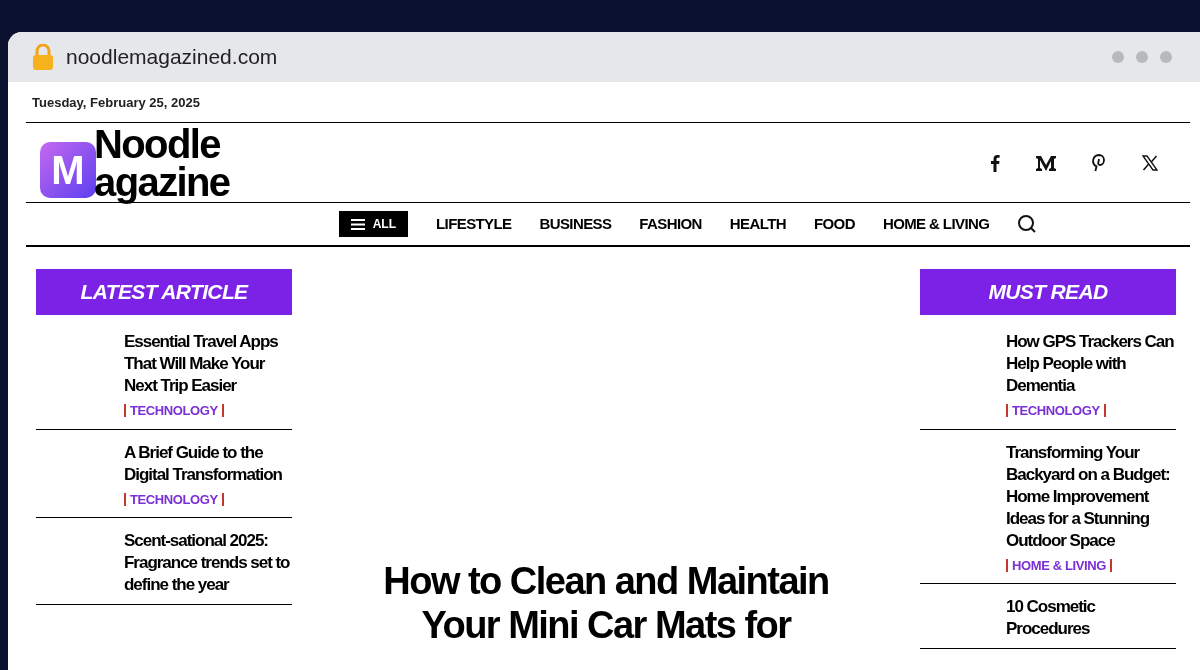 This screenshot has width=1200, height=670. I want to click on medium-icon, so click(1046, 162).